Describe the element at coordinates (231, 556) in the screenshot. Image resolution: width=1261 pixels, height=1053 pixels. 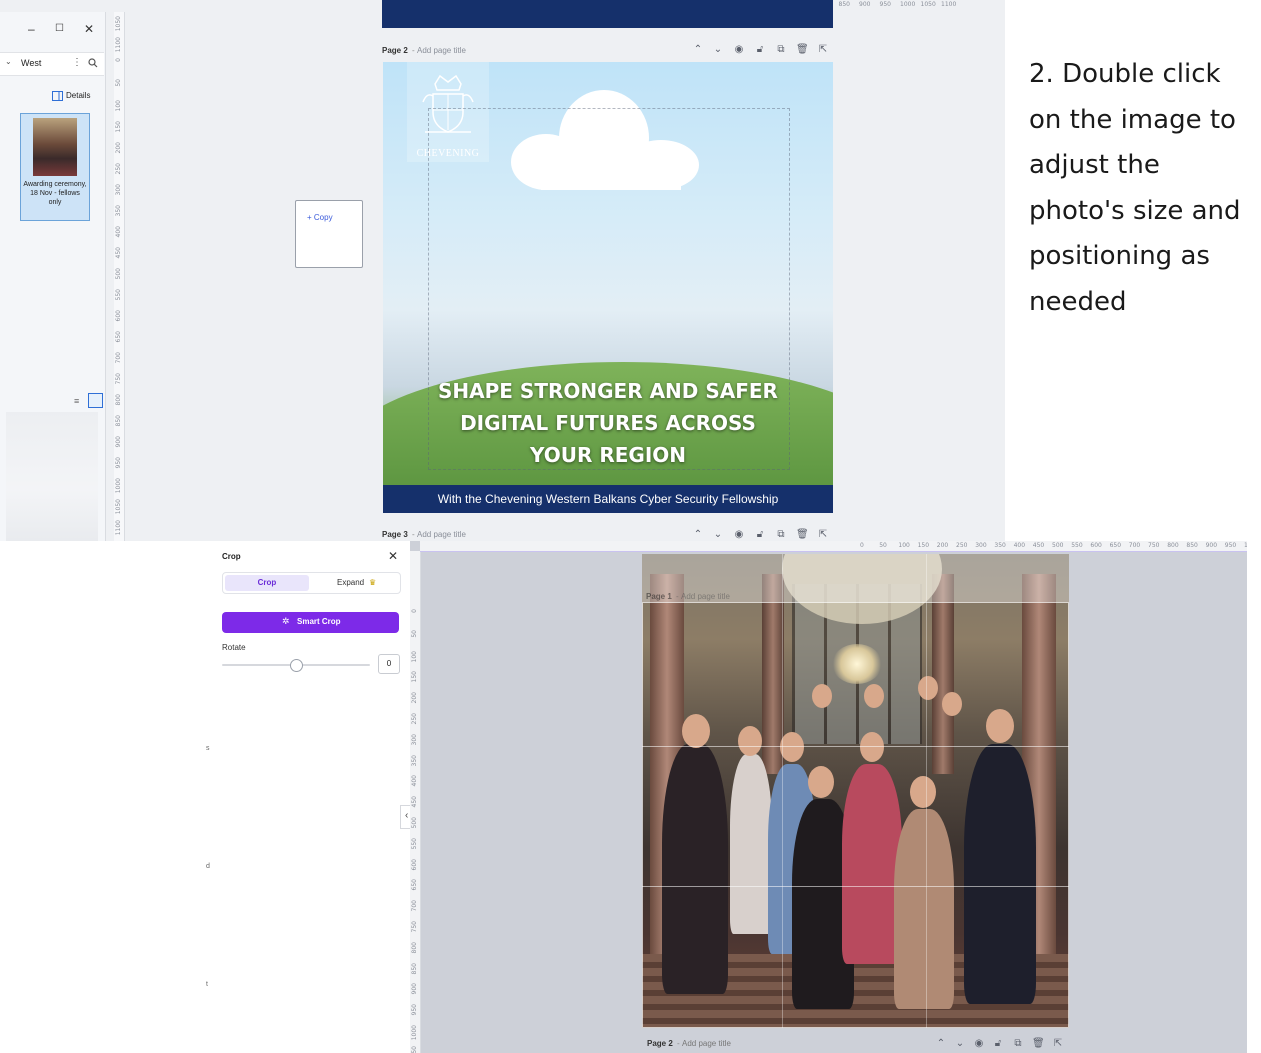
I see `crop-panel-title: Crop` at that location.